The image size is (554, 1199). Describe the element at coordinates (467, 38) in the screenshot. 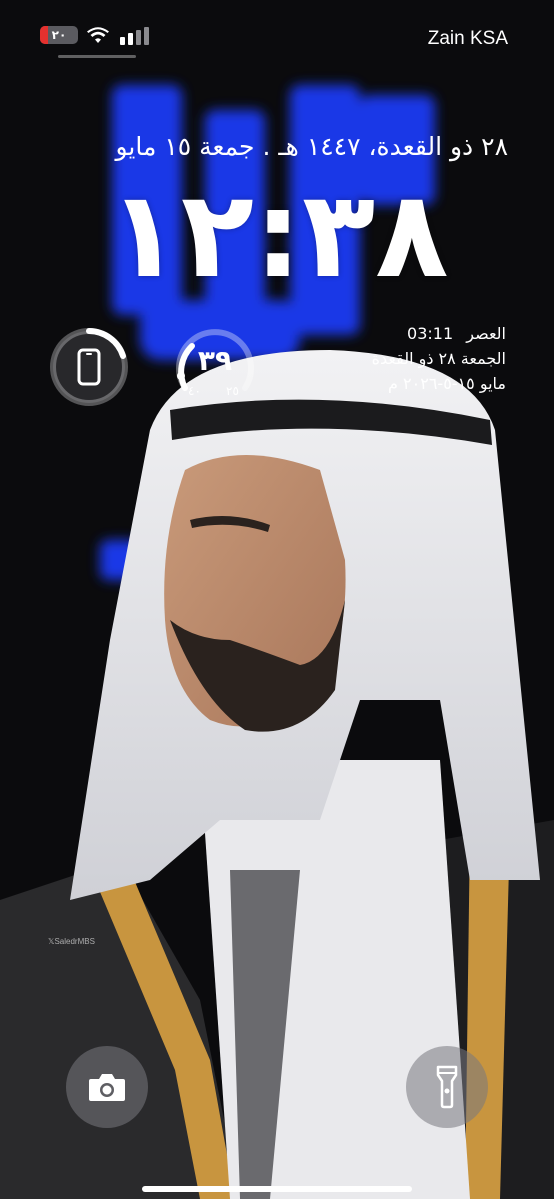

I see `carrier-name: Zain KSA` at that location.